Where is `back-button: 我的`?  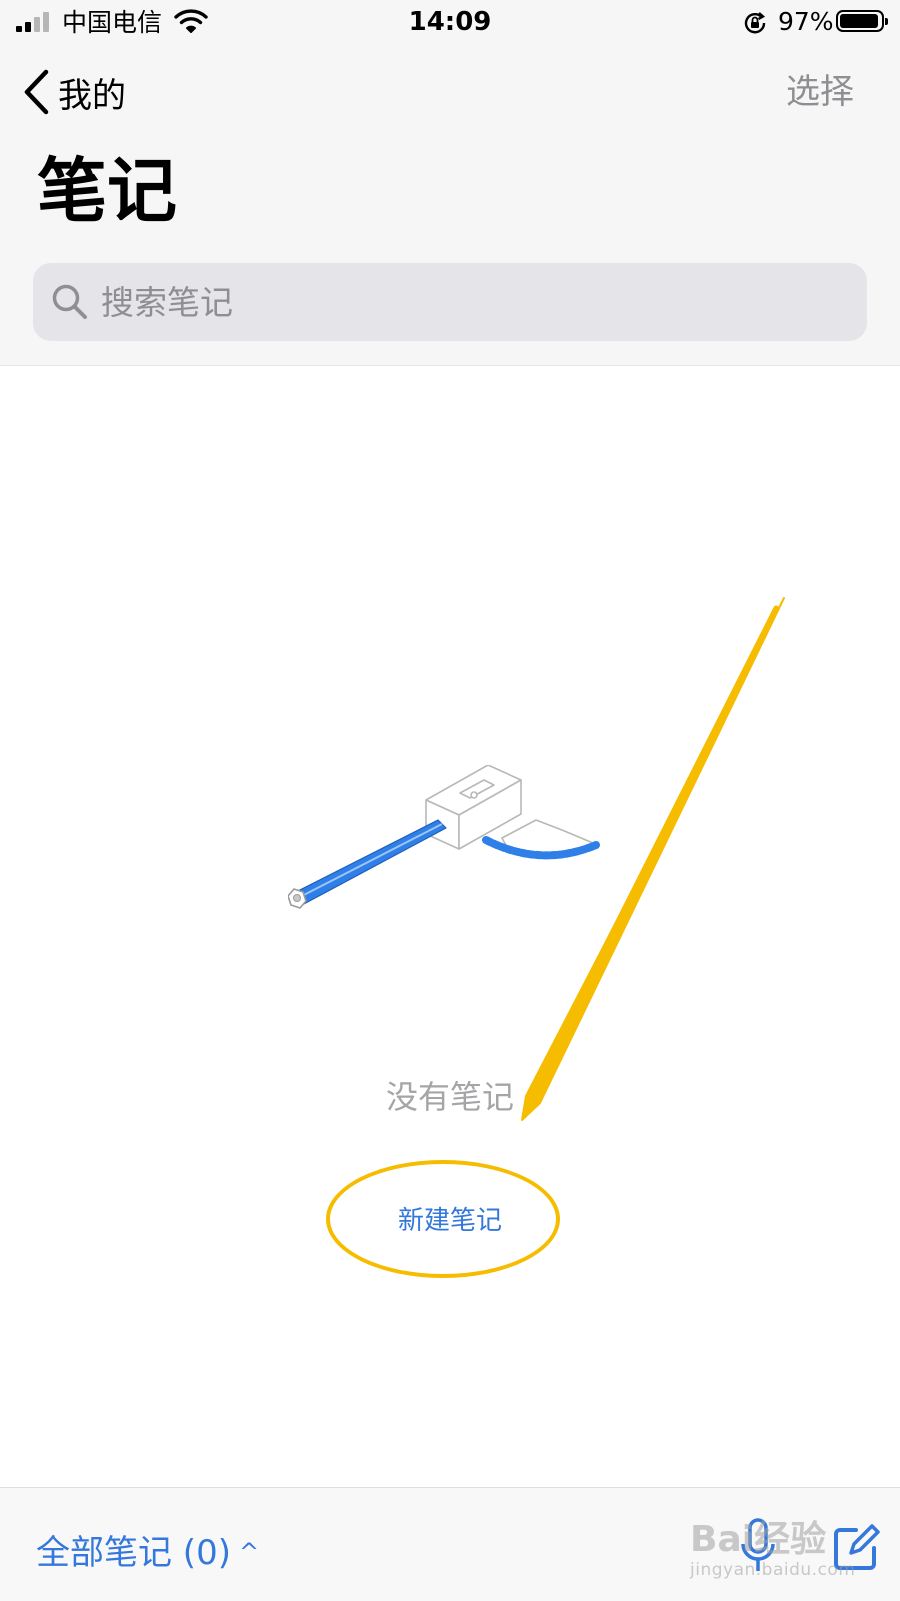
back-button: 我的 is located at coordinates (74, 92).